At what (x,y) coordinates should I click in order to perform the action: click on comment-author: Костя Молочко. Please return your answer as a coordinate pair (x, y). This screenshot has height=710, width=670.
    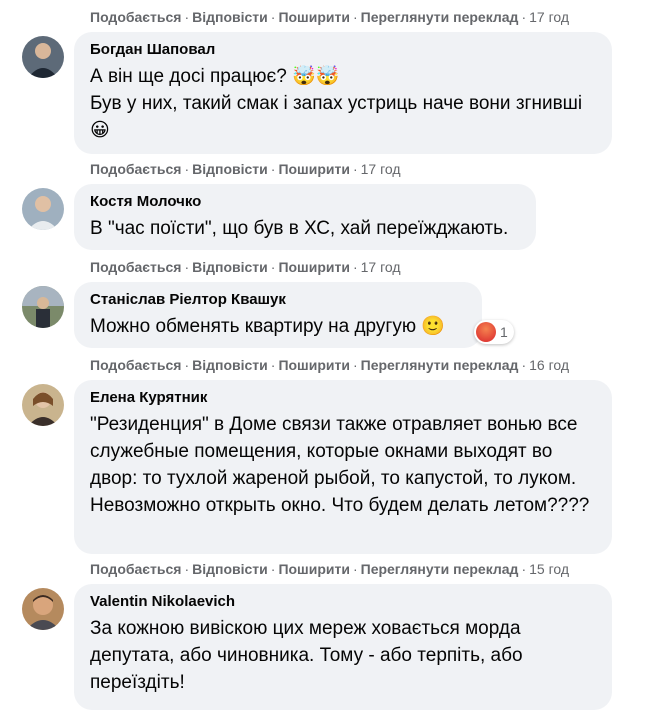
    Looking at the image, I should click on (305, 202).